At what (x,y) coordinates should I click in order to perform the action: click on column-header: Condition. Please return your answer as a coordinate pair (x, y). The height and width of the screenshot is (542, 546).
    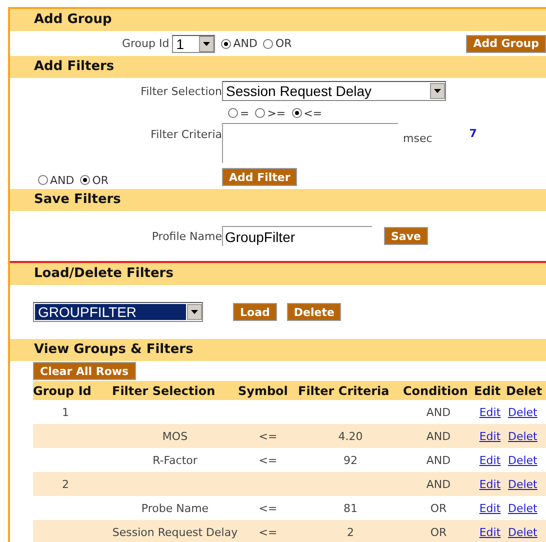
    Looking at the image, I should click on (438, 390).